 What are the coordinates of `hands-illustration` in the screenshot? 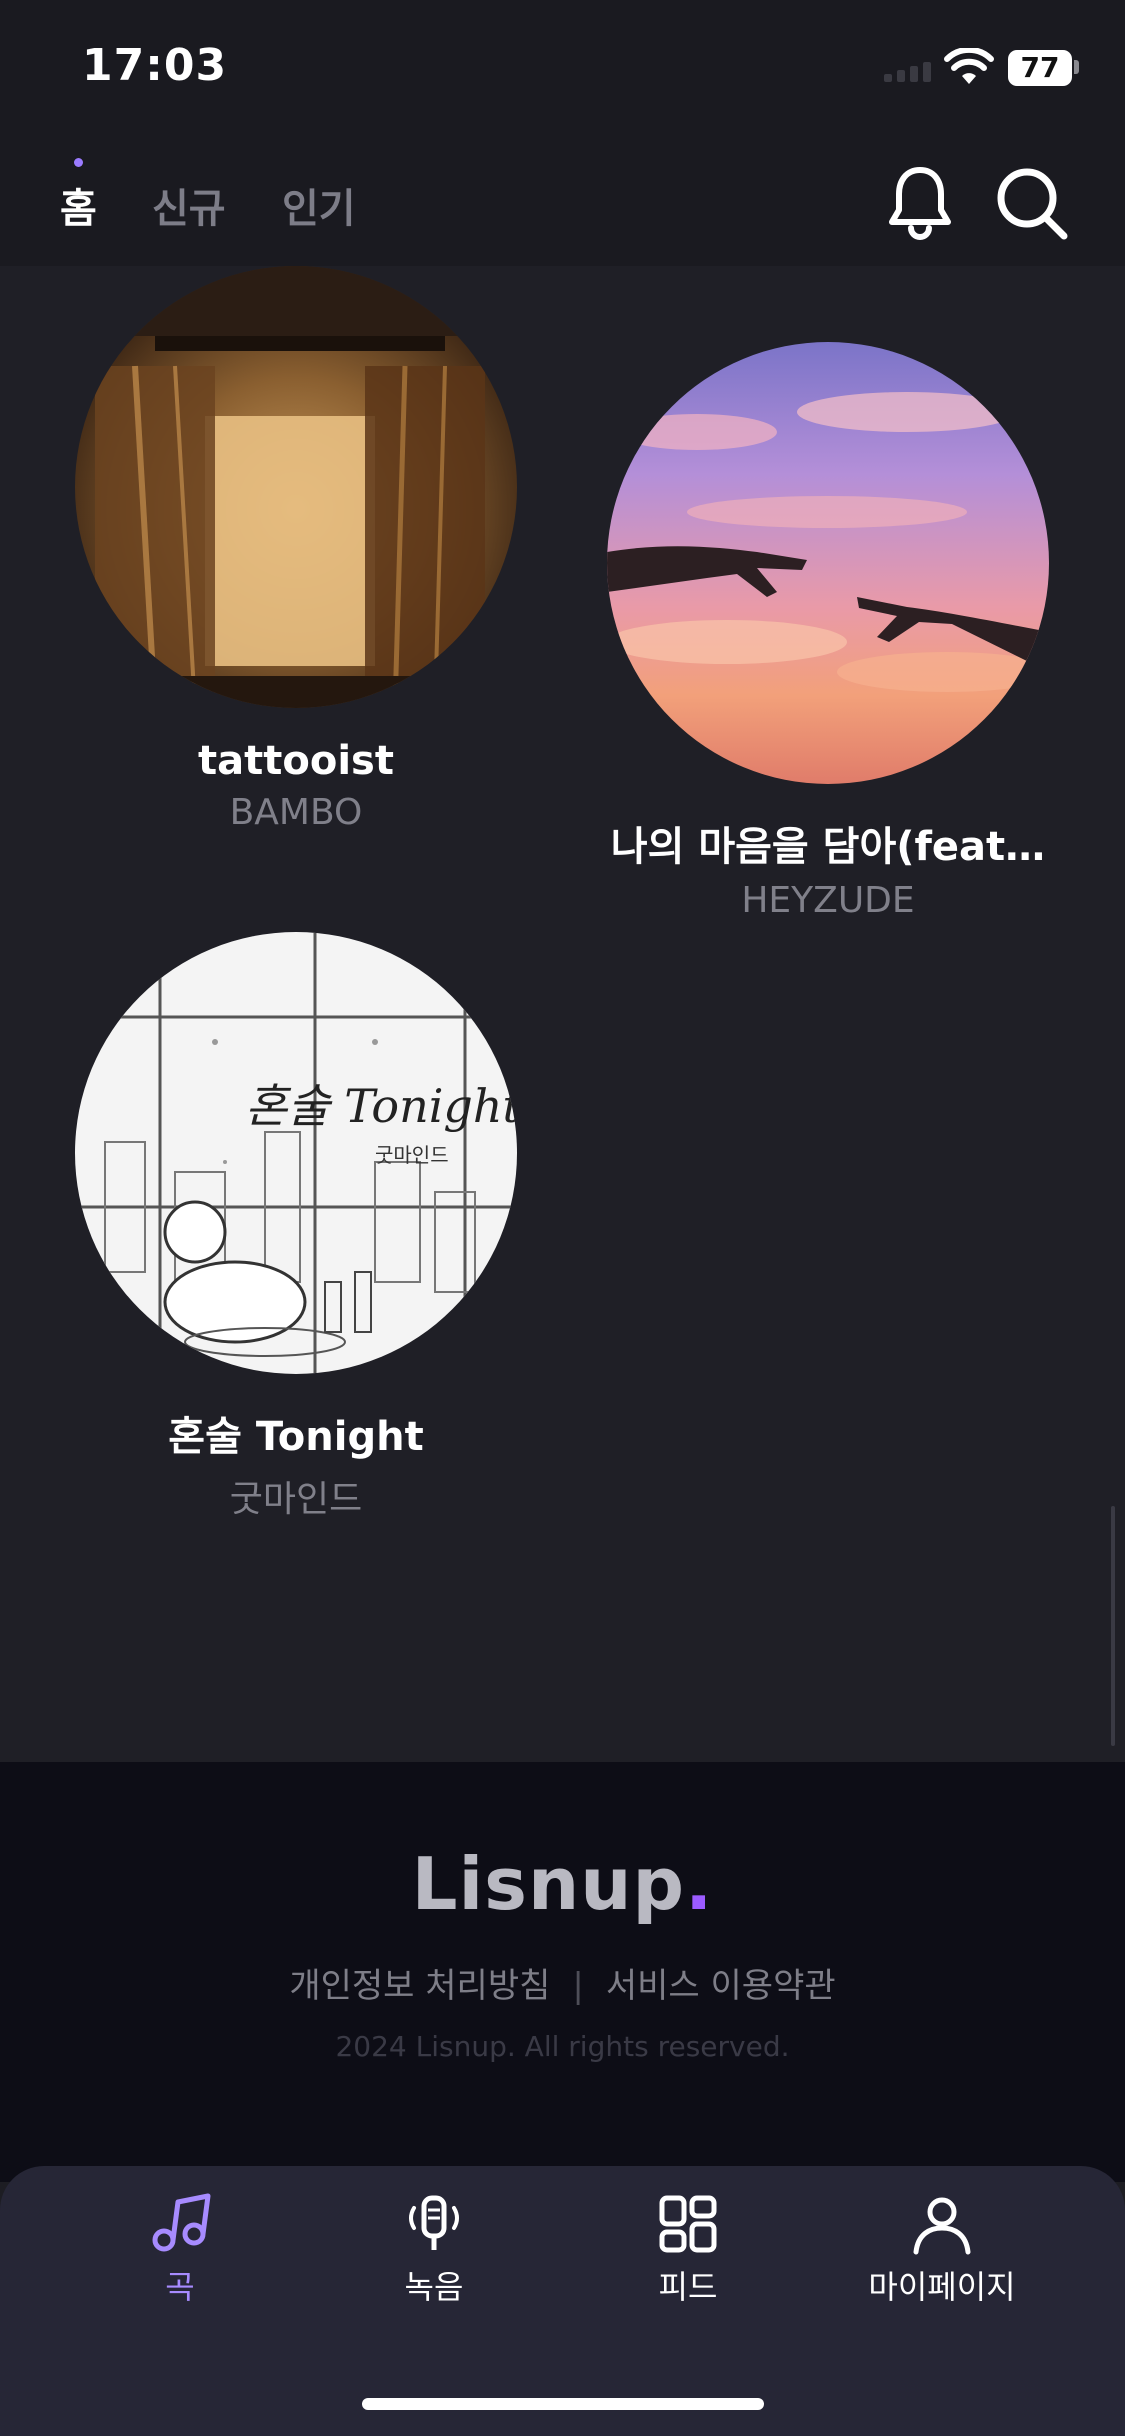 It's located at (828, 542).